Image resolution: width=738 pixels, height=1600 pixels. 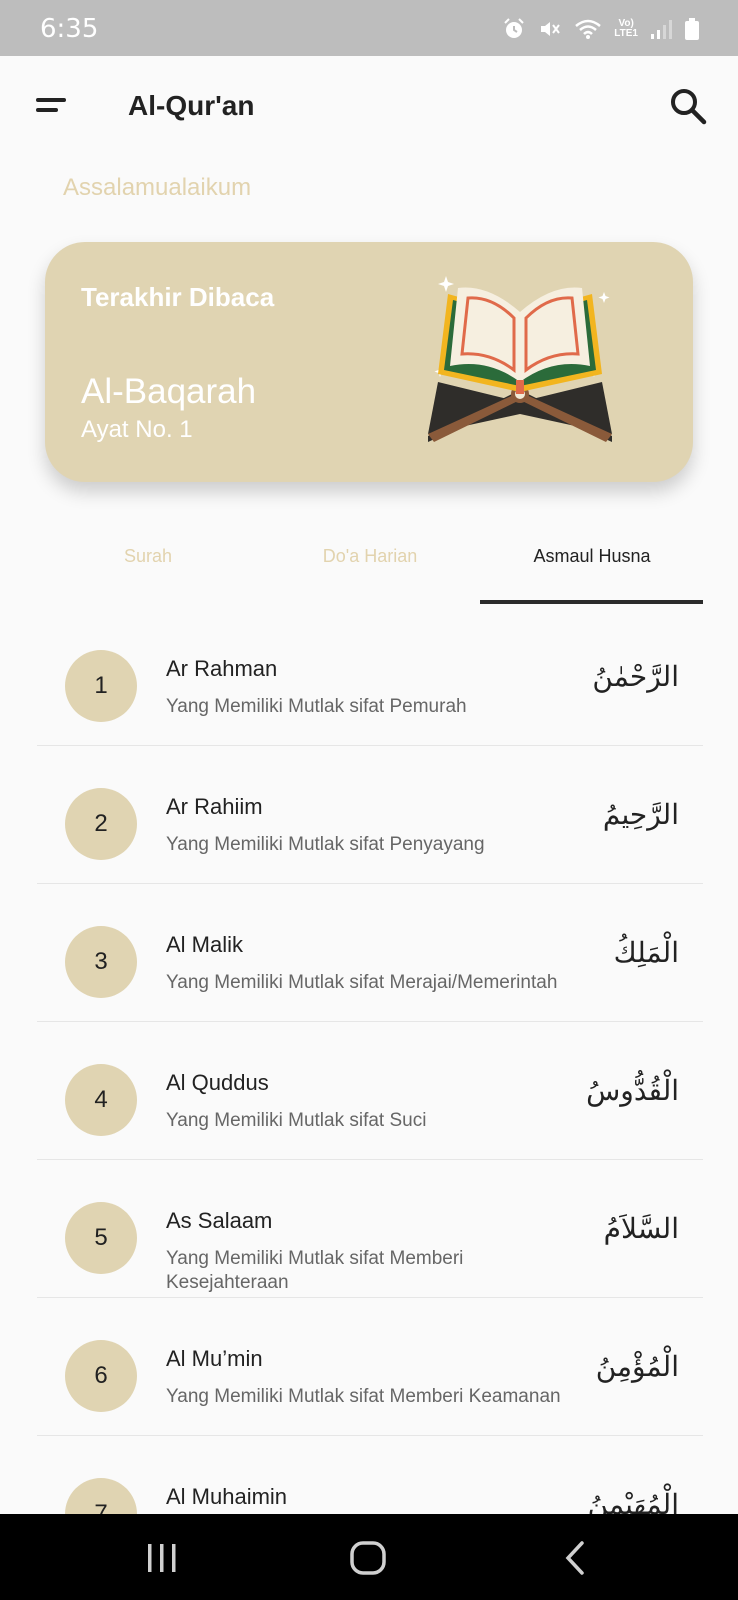 I want to click on item-meaning: Yang Memiliki Mutlak sifat Pemurah, so click(x=316, y=706).